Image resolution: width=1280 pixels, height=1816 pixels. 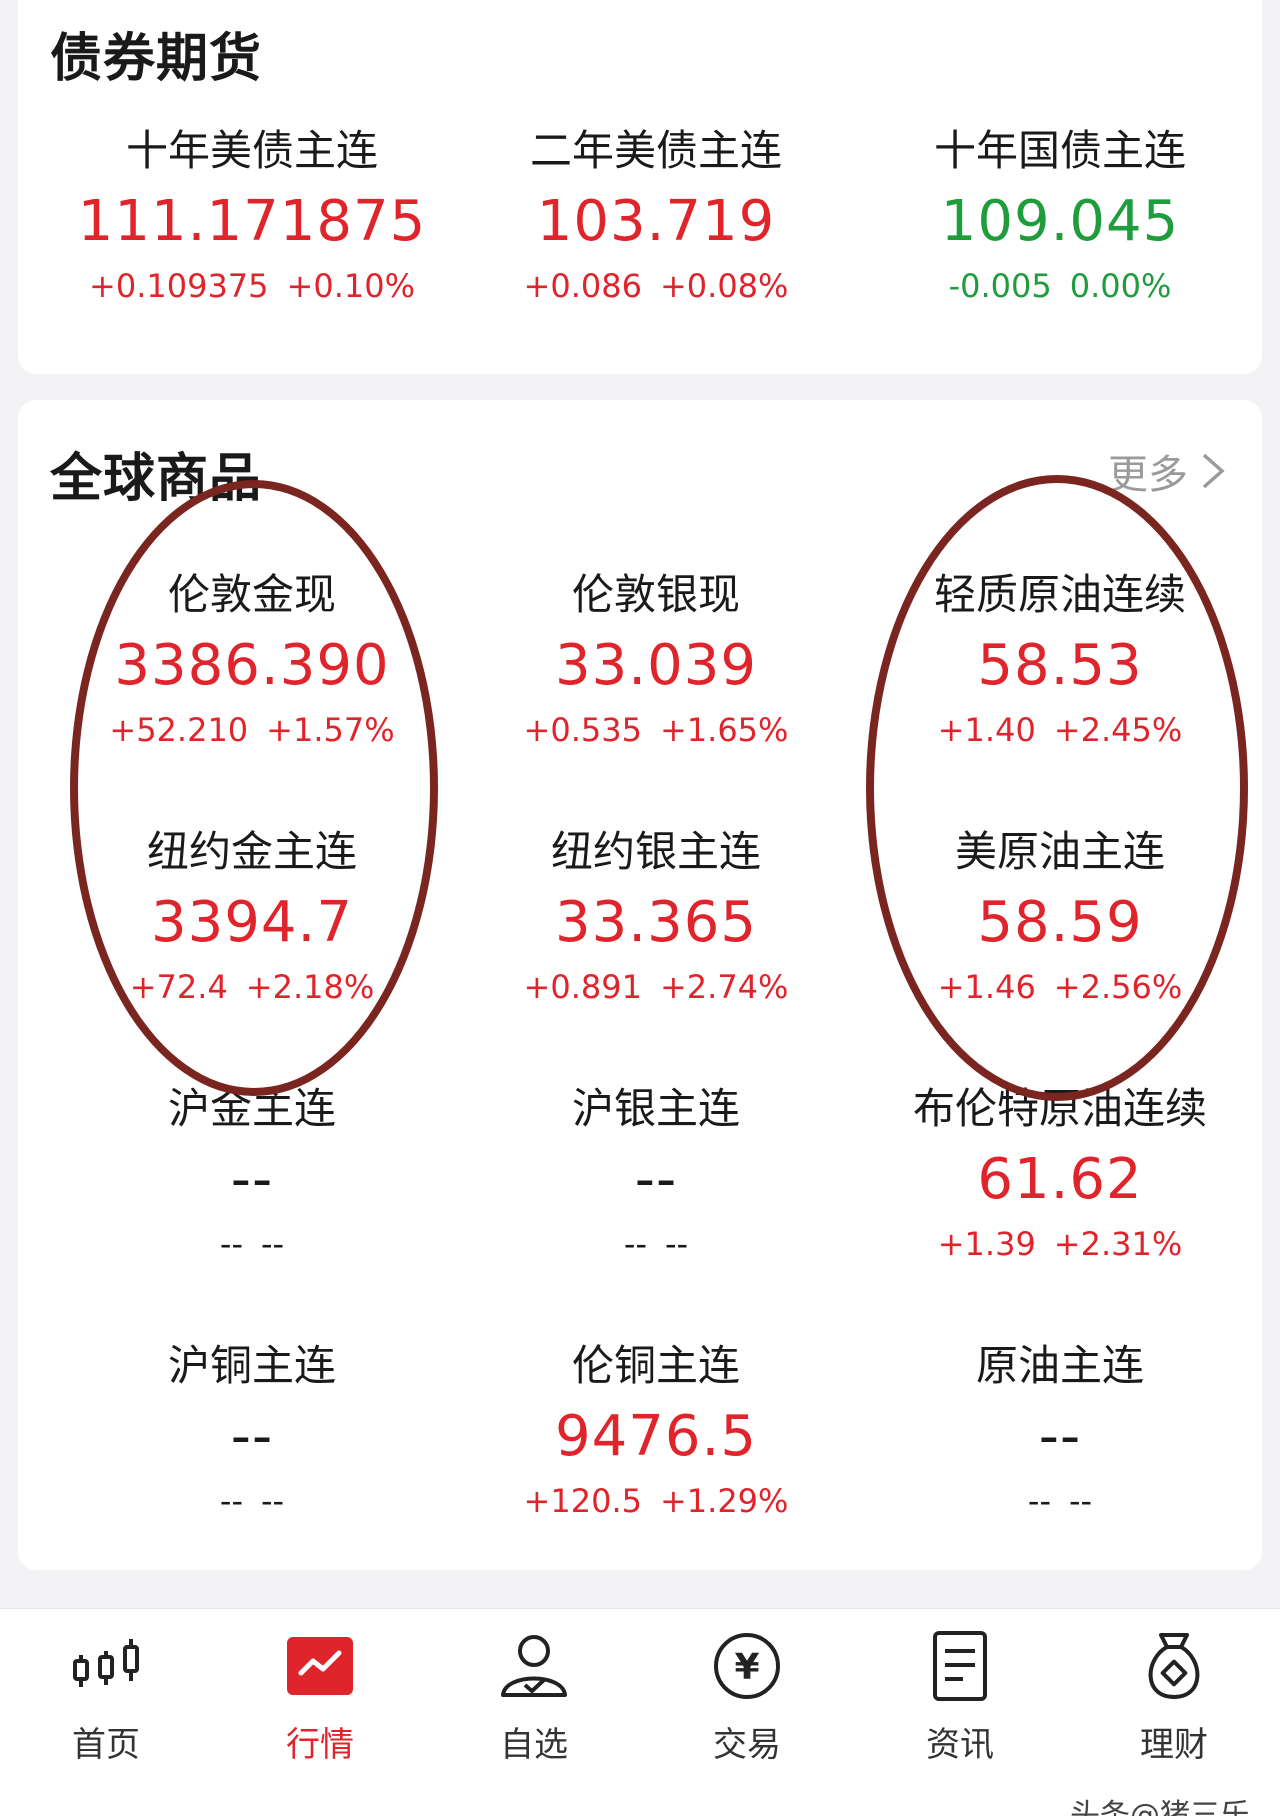 What do you see at coordinates (1059, 851) in the screenshot?
I see `quote-name: 美原油主连` at bounding box center [1059, 851].